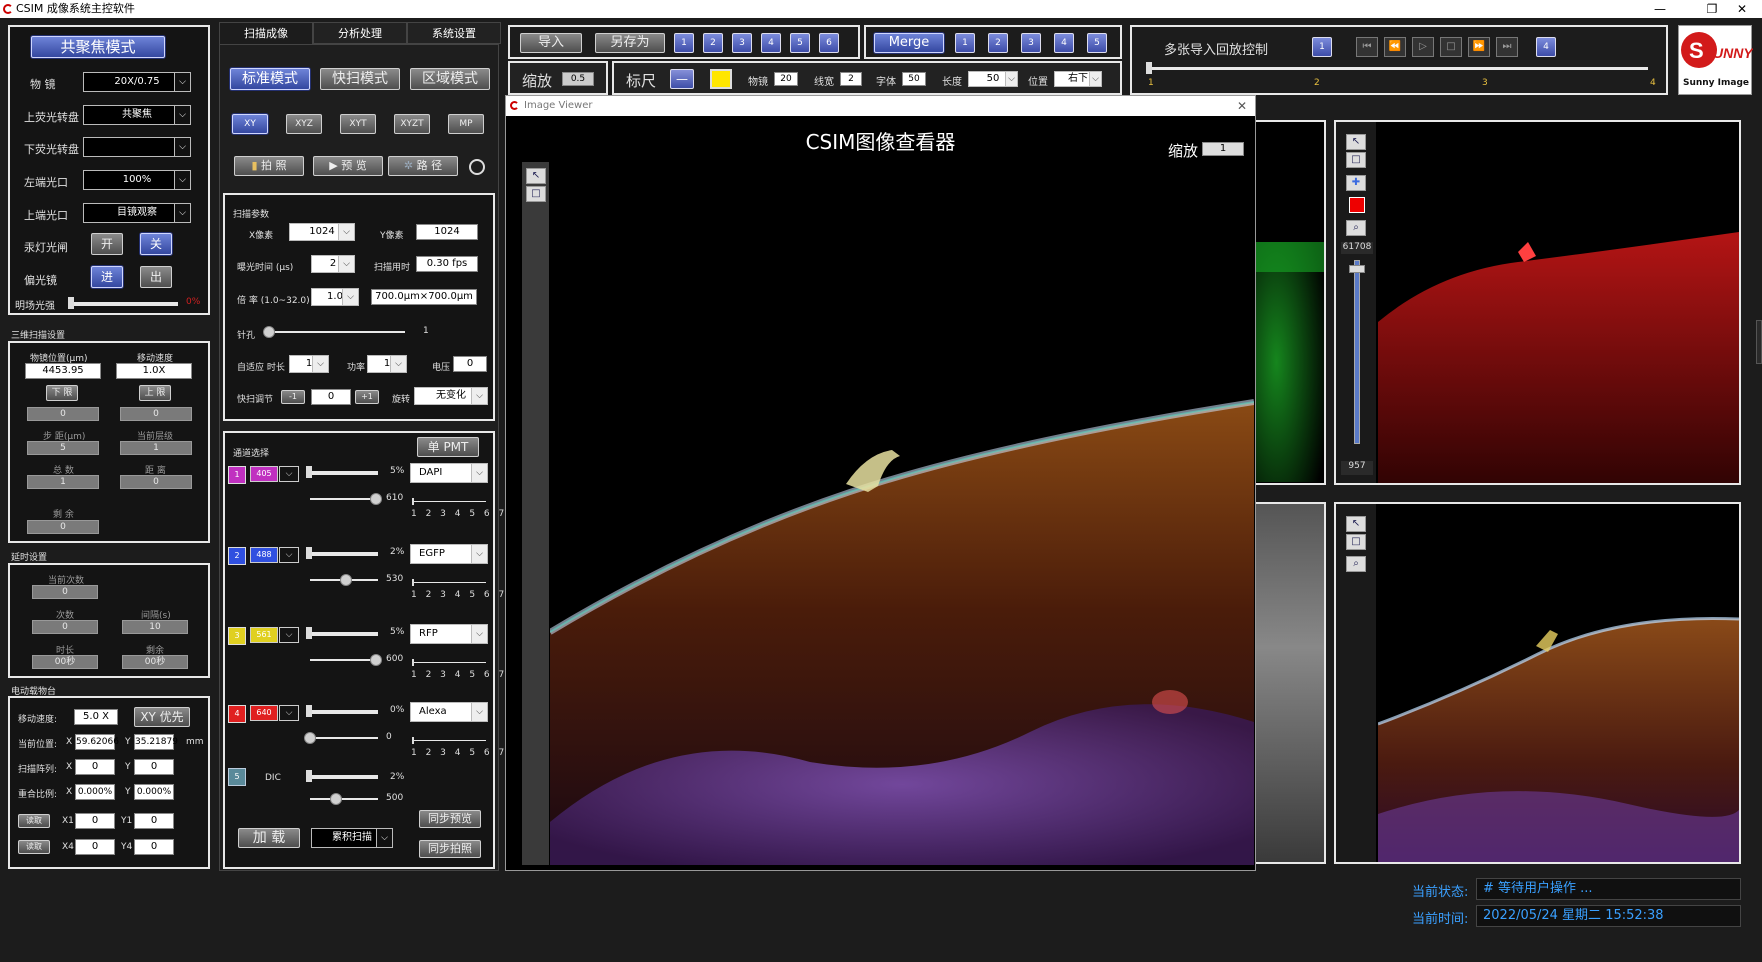 The image size is (1762, 962). Describe the element at coordinates (630, 43) in the screenshot. I see `save-as-button: 另存为` at that location.